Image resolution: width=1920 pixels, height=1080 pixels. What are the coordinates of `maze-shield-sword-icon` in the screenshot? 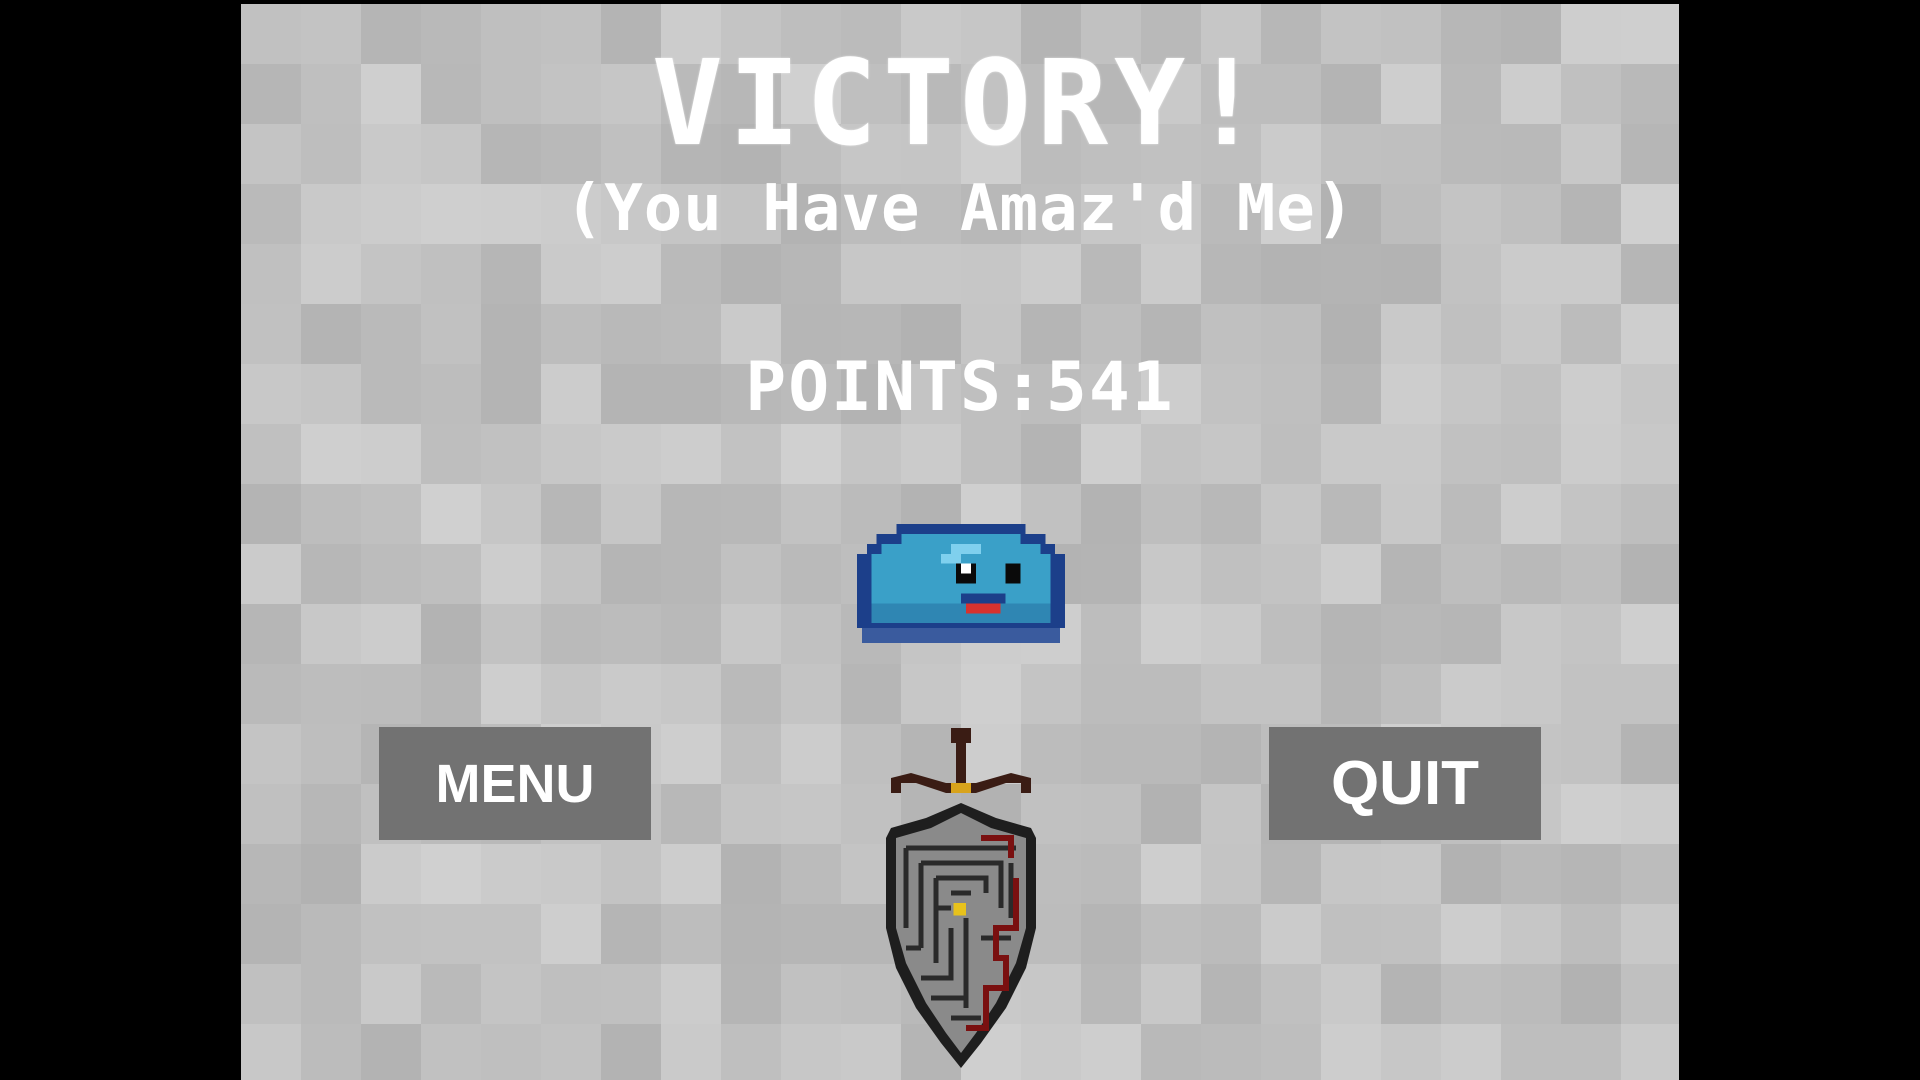 It's located at (961, 898).